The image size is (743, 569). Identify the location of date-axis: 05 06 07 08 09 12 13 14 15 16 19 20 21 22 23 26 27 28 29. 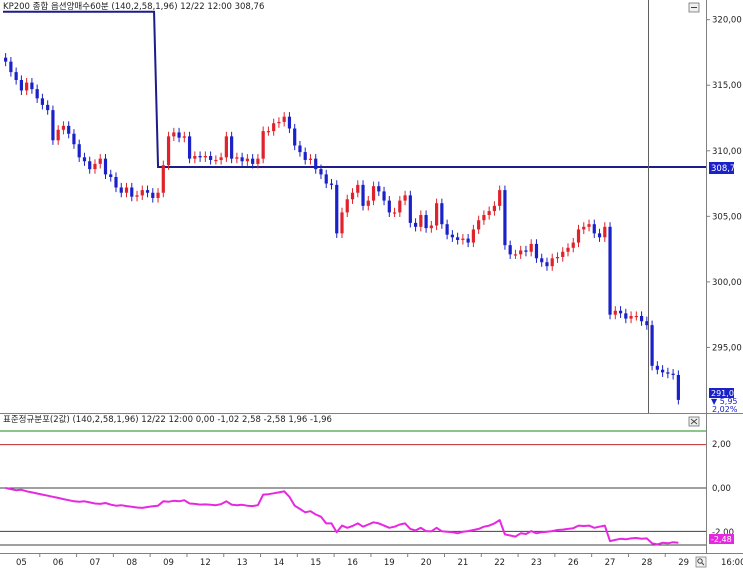
(352, 560).